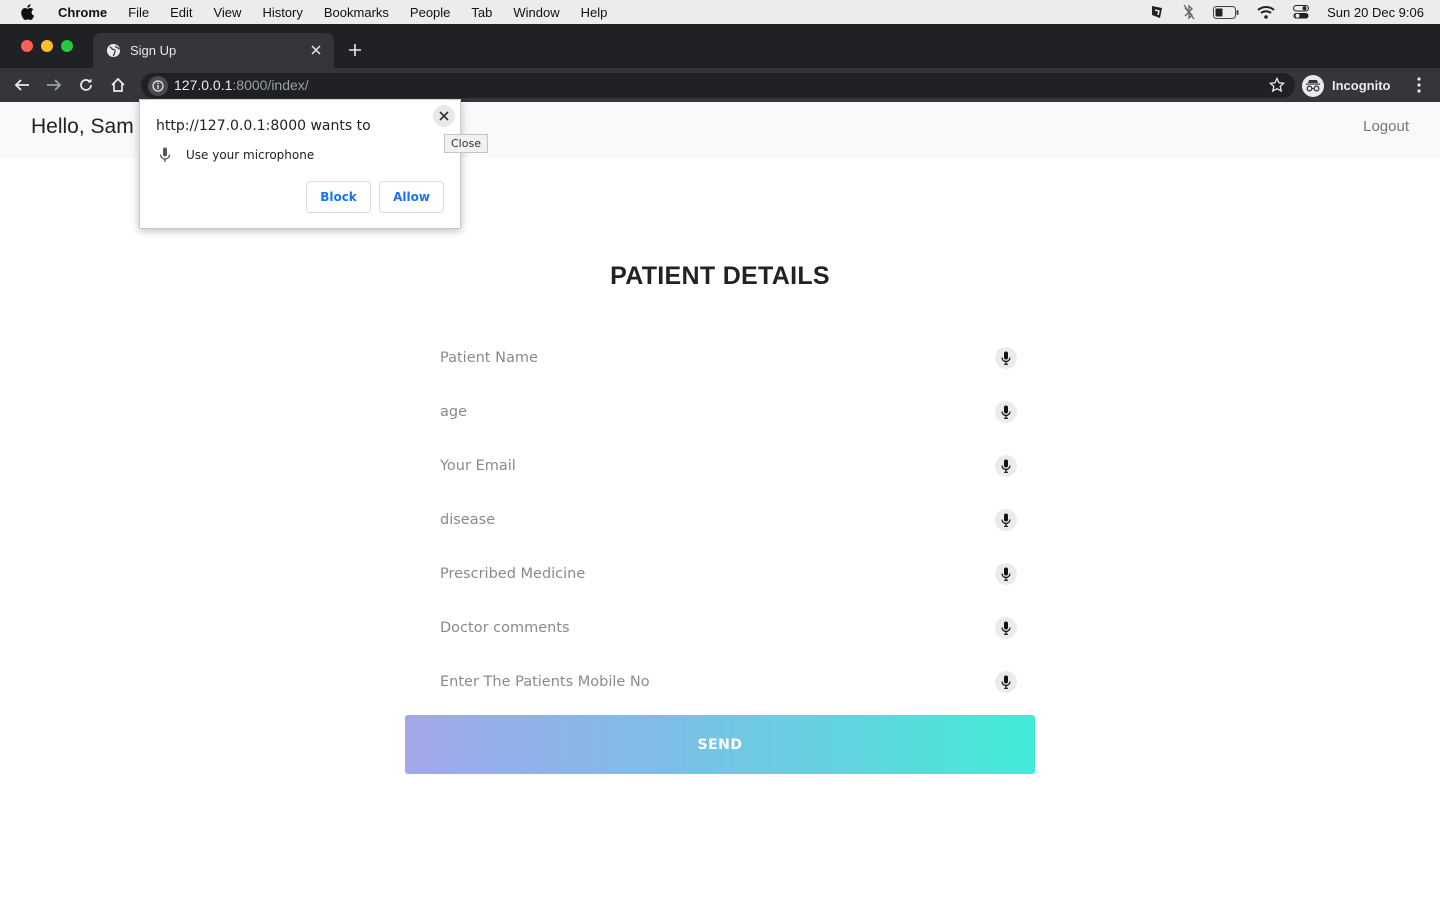 This screenshot has height=900, width=1440. What do you see at coordinates (153, 50) in the screenshot?
I see `tab-title: Sign Up` at bounding box center [153, 50].